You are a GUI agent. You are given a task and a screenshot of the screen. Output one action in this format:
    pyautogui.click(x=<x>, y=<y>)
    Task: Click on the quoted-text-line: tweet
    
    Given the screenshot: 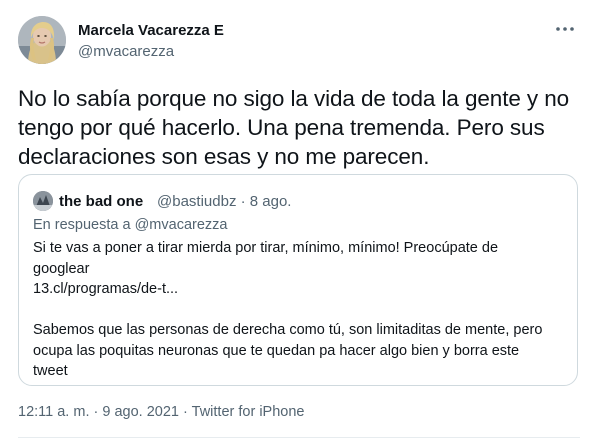 What is the action you would take?
    pyautogui.click(x=50, y=371)
    